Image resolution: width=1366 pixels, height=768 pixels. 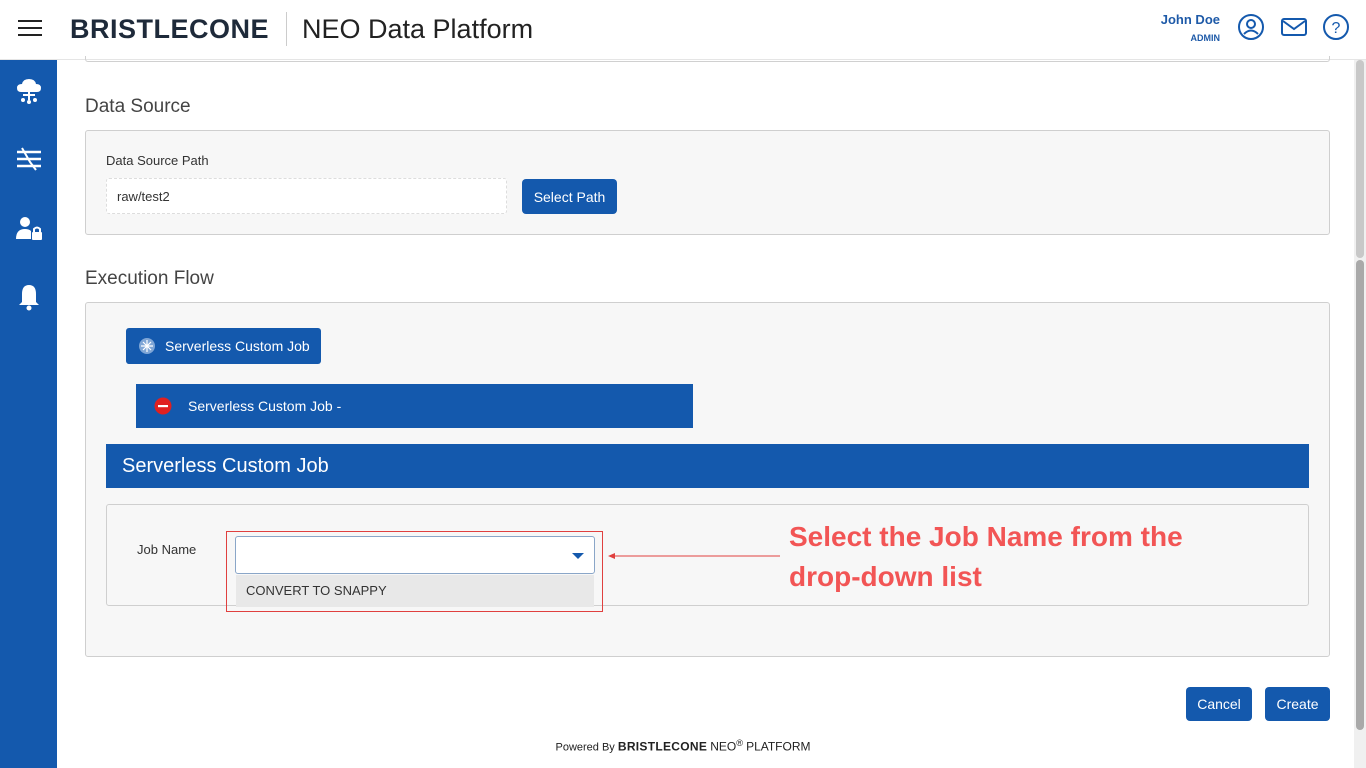 I want to click on serverless-job-chip-label: Serverless Custom Job, so click(x=237, y=346).